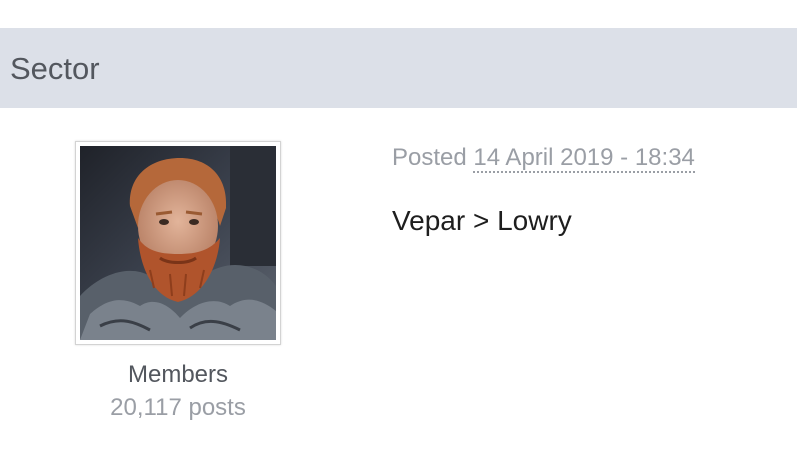 Image resolution: width=797 pixels, height=470 pixels. What do you see at coordinates (178, 407) in the screenshot?
I see `post-count: 20,117 posts` at bounding box center [178, 407].